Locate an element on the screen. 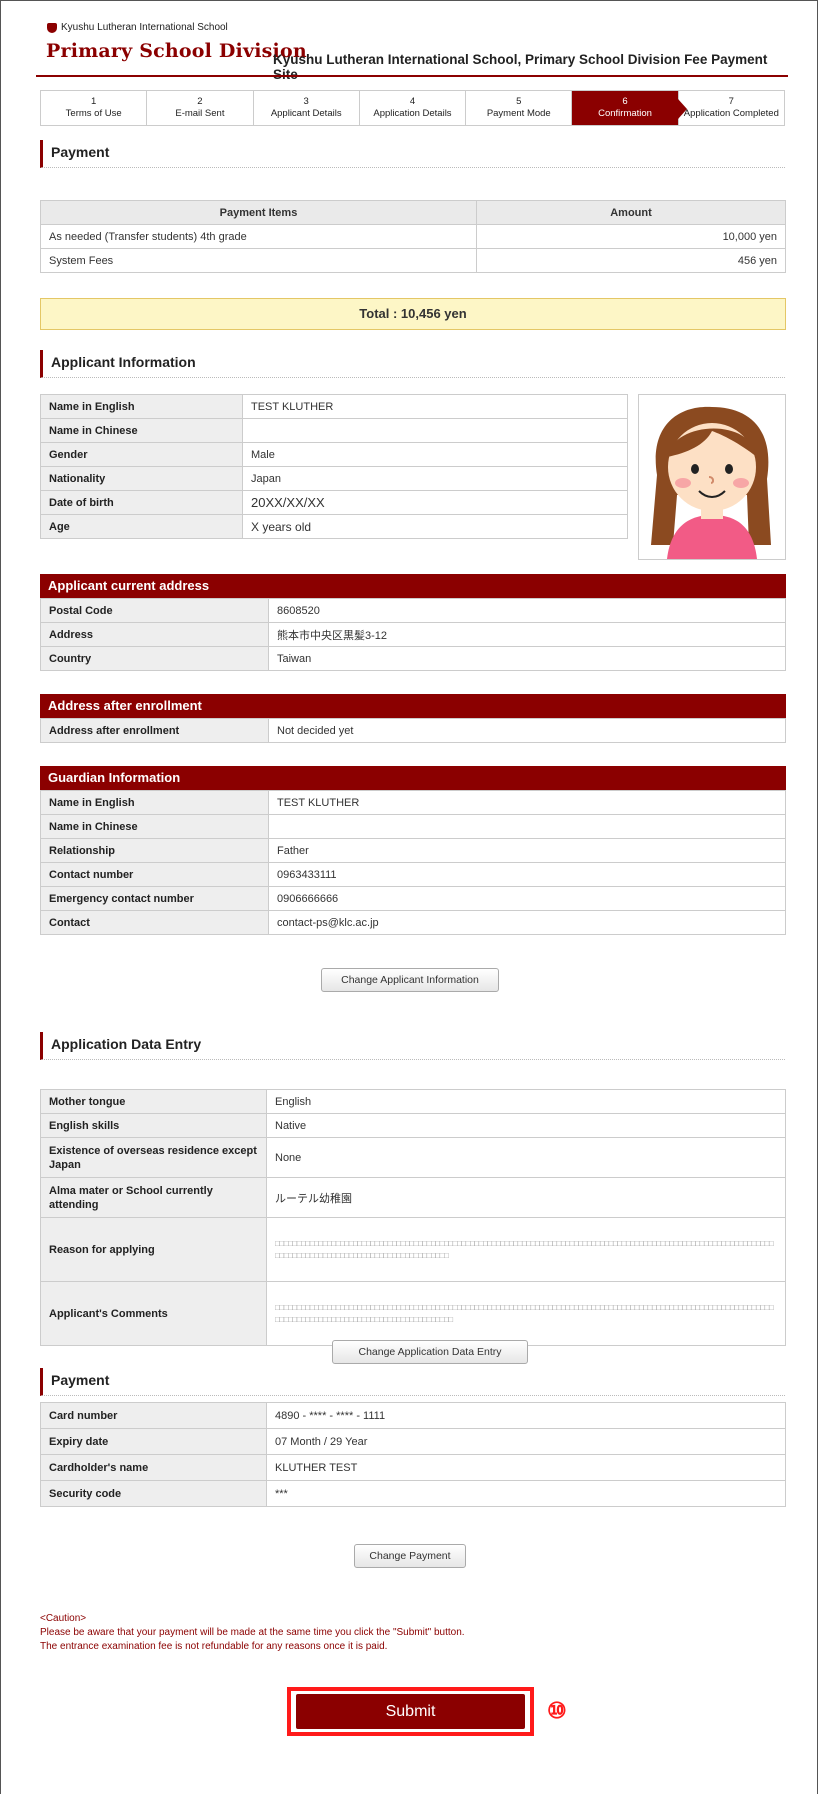 This screenshot has width=821, height=1794. step-3: 3 Applicant Details is located at coordinates (306, 108).